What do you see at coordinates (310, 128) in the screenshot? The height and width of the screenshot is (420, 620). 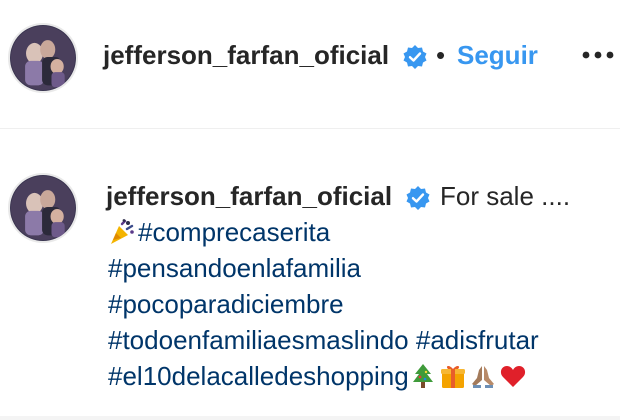 I see `header-divider` at bounding box center [310, 128].